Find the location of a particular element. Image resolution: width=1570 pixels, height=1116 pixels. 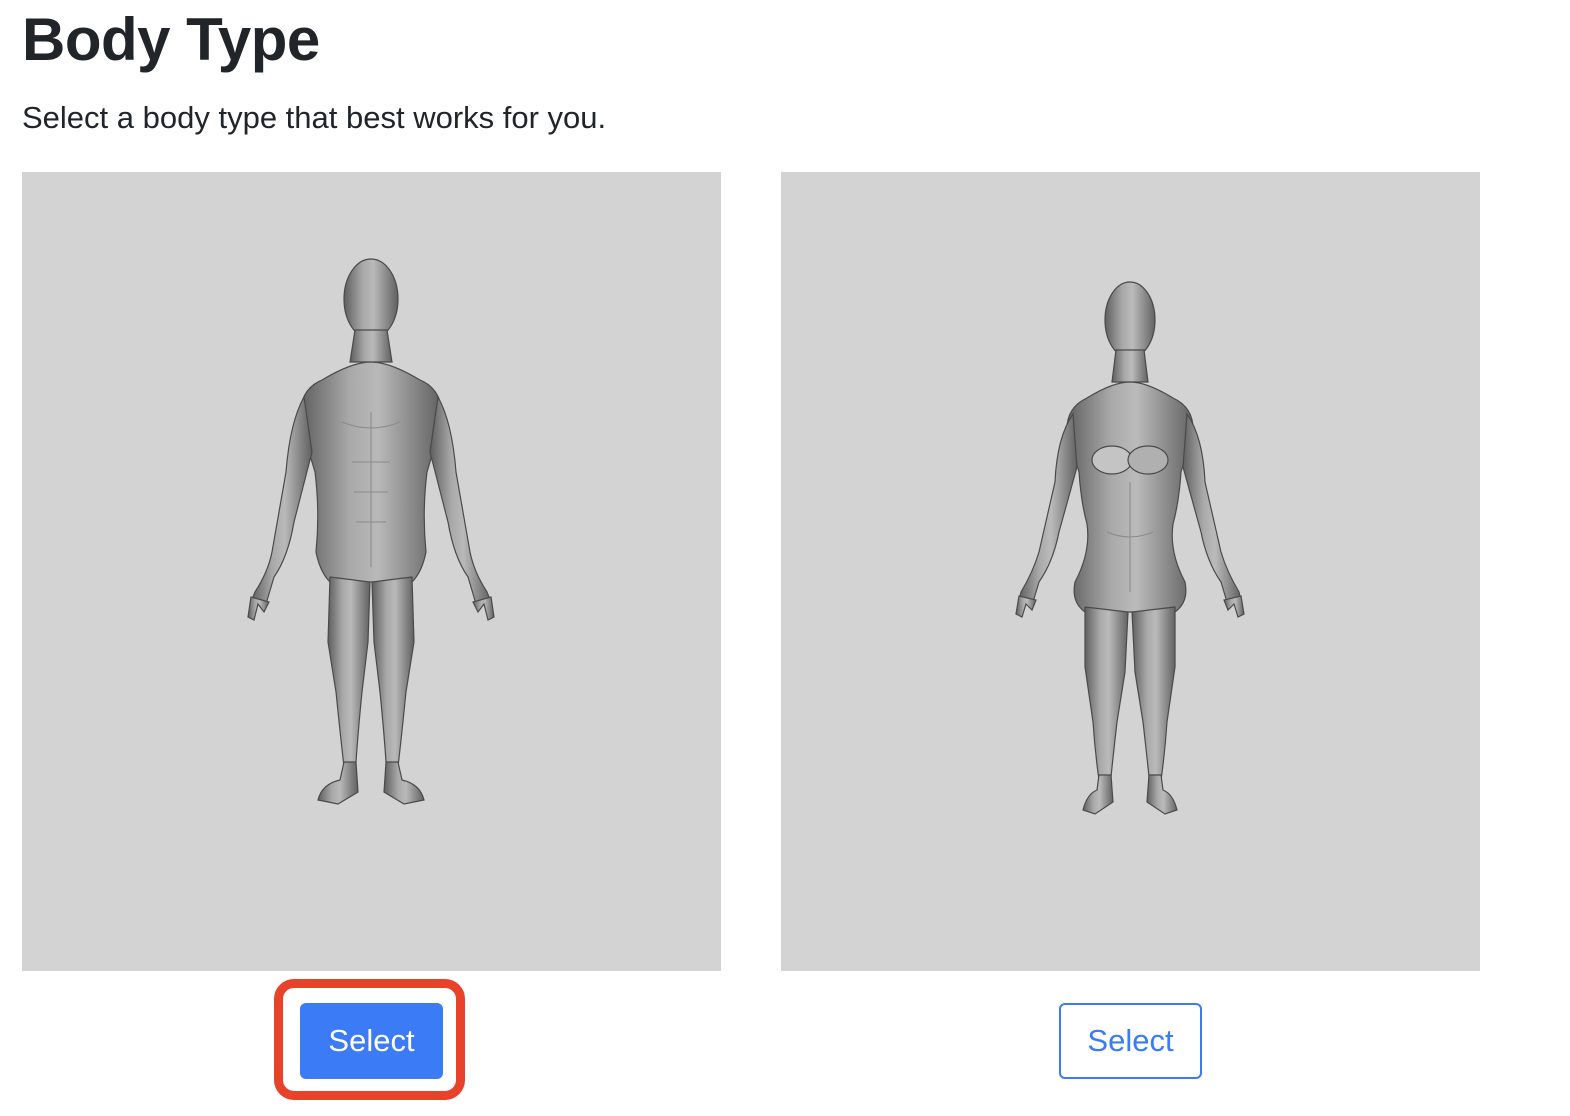

female-figure-icon is located at coordinates (1130, 548).